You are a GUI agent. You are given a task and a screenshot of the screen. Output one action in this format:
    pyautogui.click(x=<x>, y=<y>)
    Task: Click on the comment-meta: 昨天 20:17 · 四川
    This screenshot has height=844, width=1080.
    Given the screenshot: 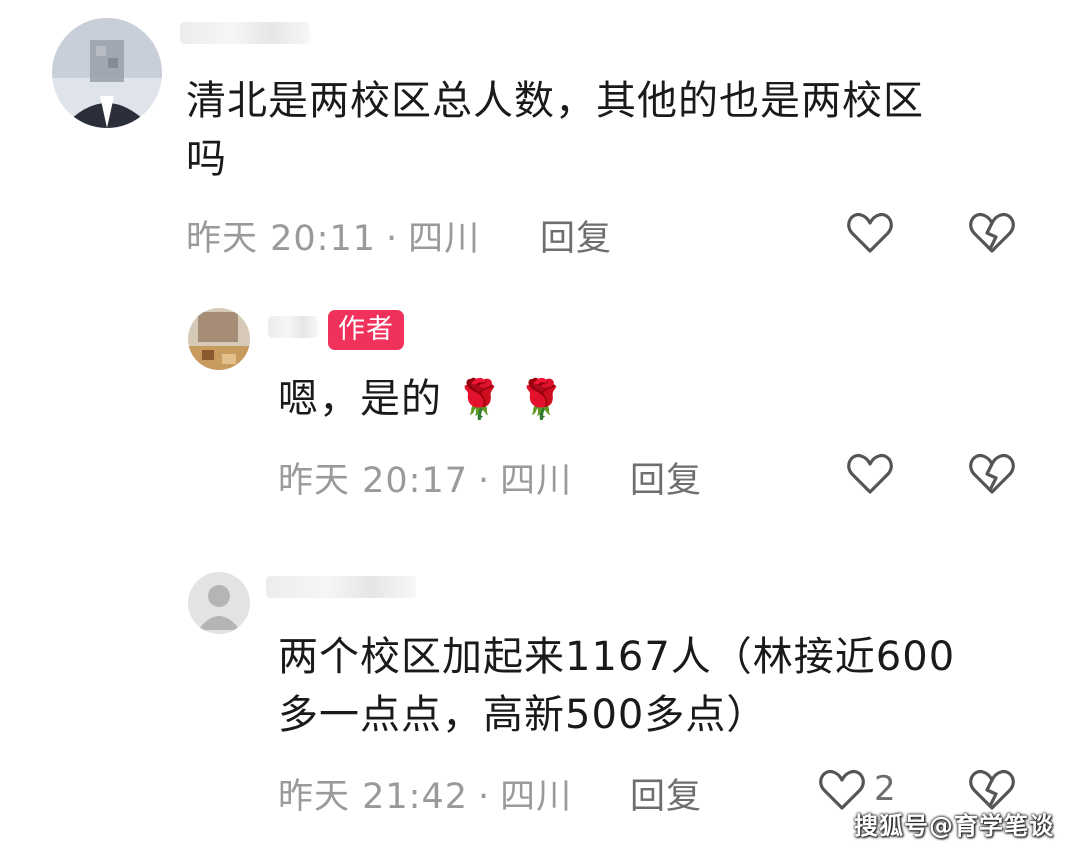 What is the action you would take?
    pyautogui.click(x=425, y=477)
    